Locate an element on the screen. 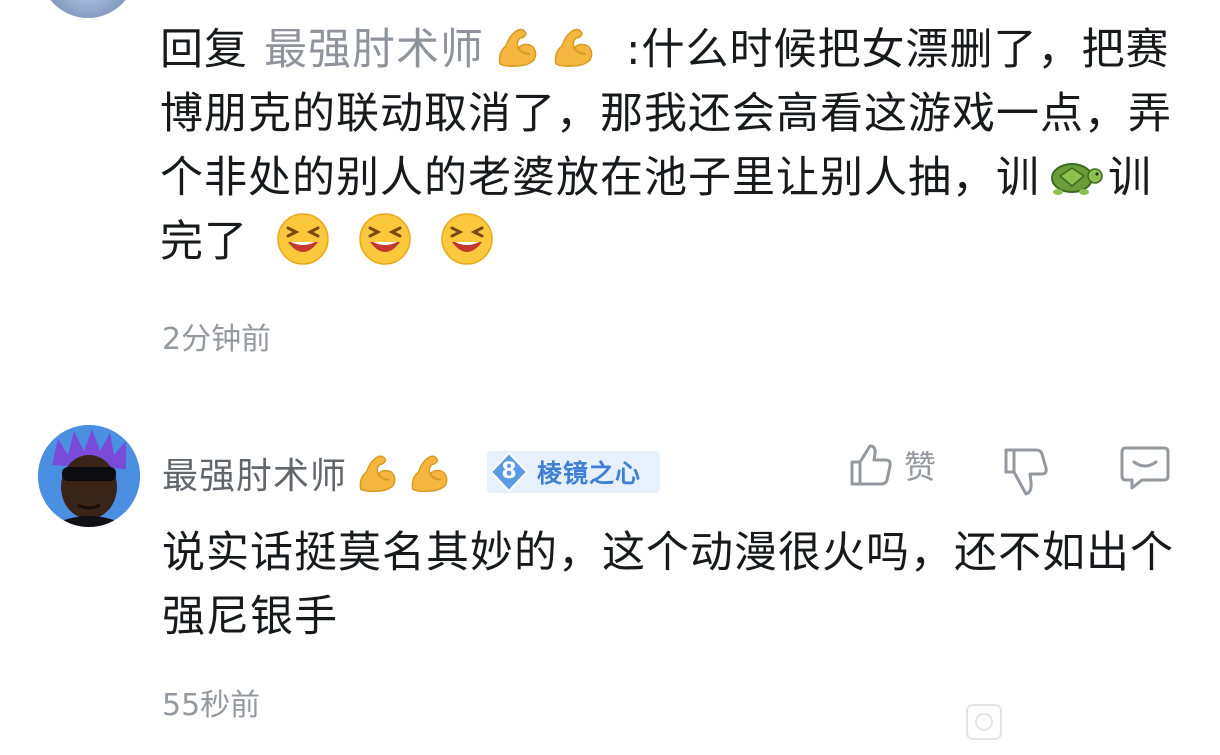 The width and height of the screenshot is (1220, 755). thumbs-up-icon is located at coordinates (871, 465).